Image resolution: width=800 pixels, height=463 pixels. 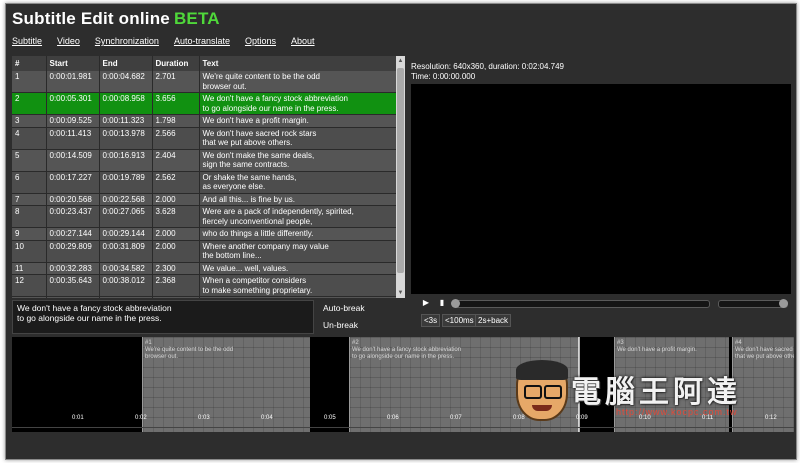 I want to click on volume-handle, so click(x=783, y=303).